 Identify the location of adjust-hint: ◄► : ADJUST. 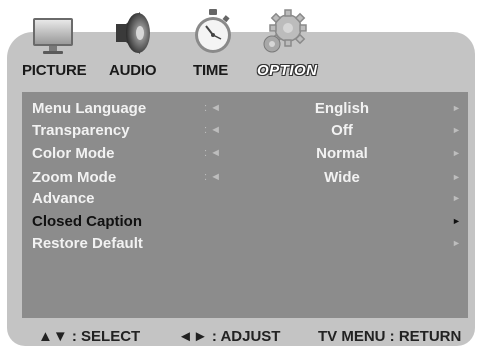
(229, 336).